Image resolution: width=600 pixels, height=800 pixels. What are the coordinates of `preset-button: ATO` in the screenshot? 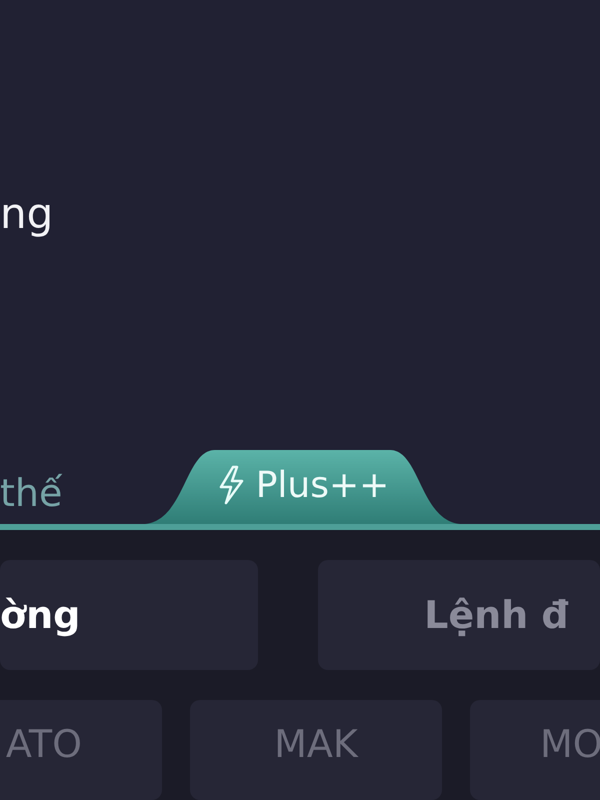 It's located at (81, 750).